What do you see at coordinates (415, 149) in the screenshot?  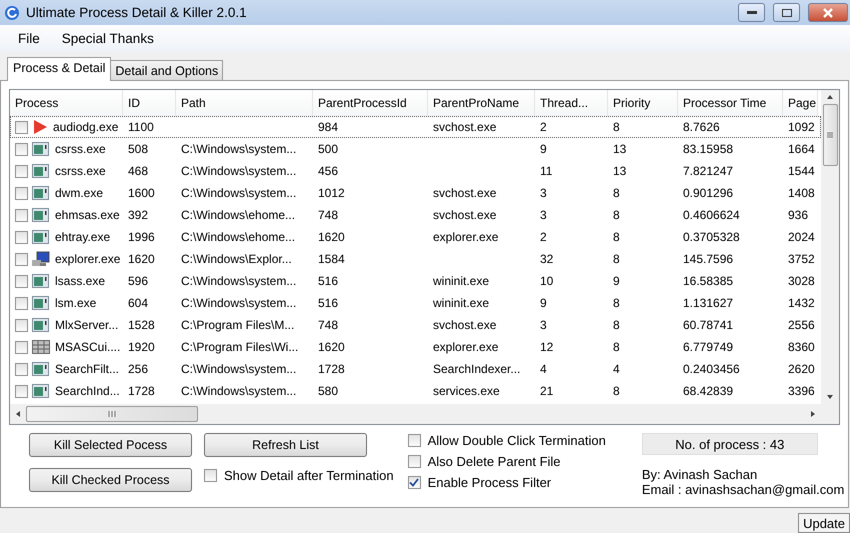 I see `table-row: csrss.exe 508 C:\Windows\system... 500 9 13 83.15958 1664` at bounding box center [415, 149].